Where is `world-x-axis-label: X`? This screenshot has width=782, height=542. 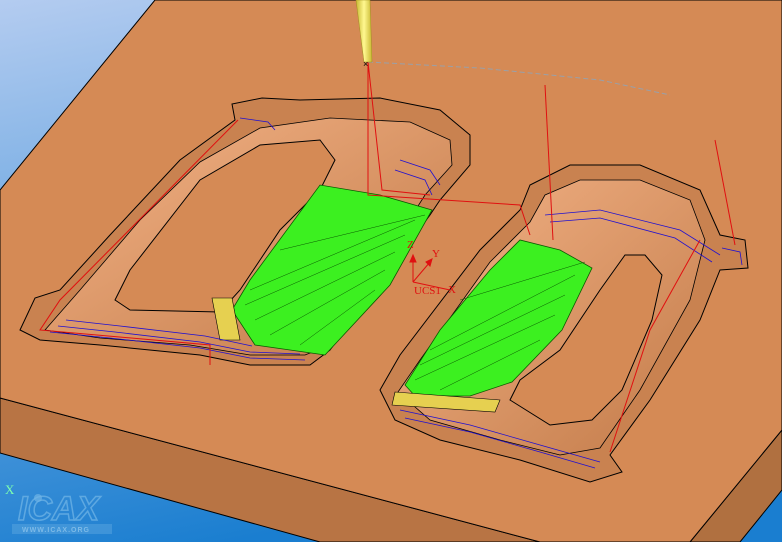
world-x-axis-label: X is located at coordinates (10, 489).